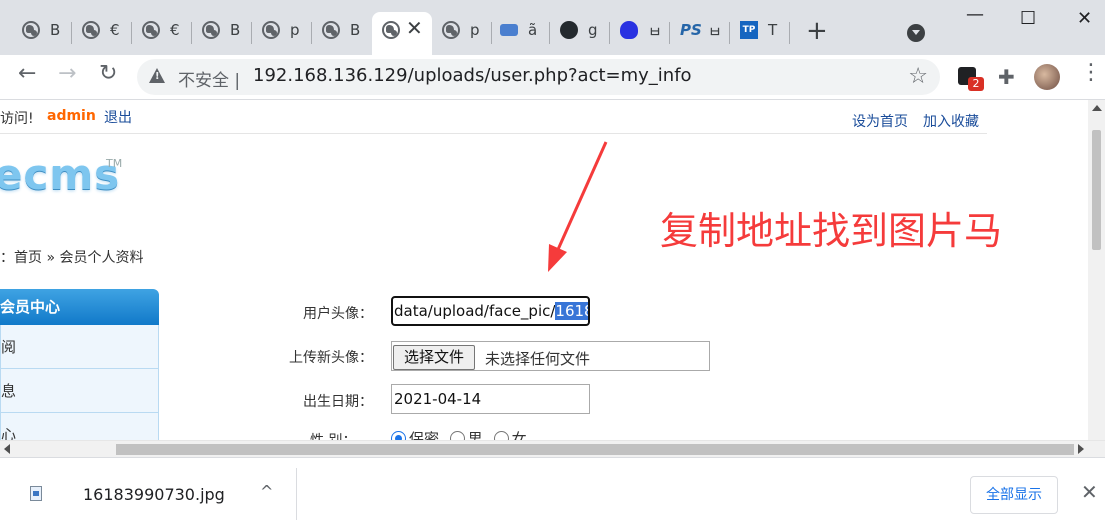 This screenshot has height=529, width=1105. Describe the element at coordinates (1047, 77) in the screenshot. I see `profile-avatar` at that location.